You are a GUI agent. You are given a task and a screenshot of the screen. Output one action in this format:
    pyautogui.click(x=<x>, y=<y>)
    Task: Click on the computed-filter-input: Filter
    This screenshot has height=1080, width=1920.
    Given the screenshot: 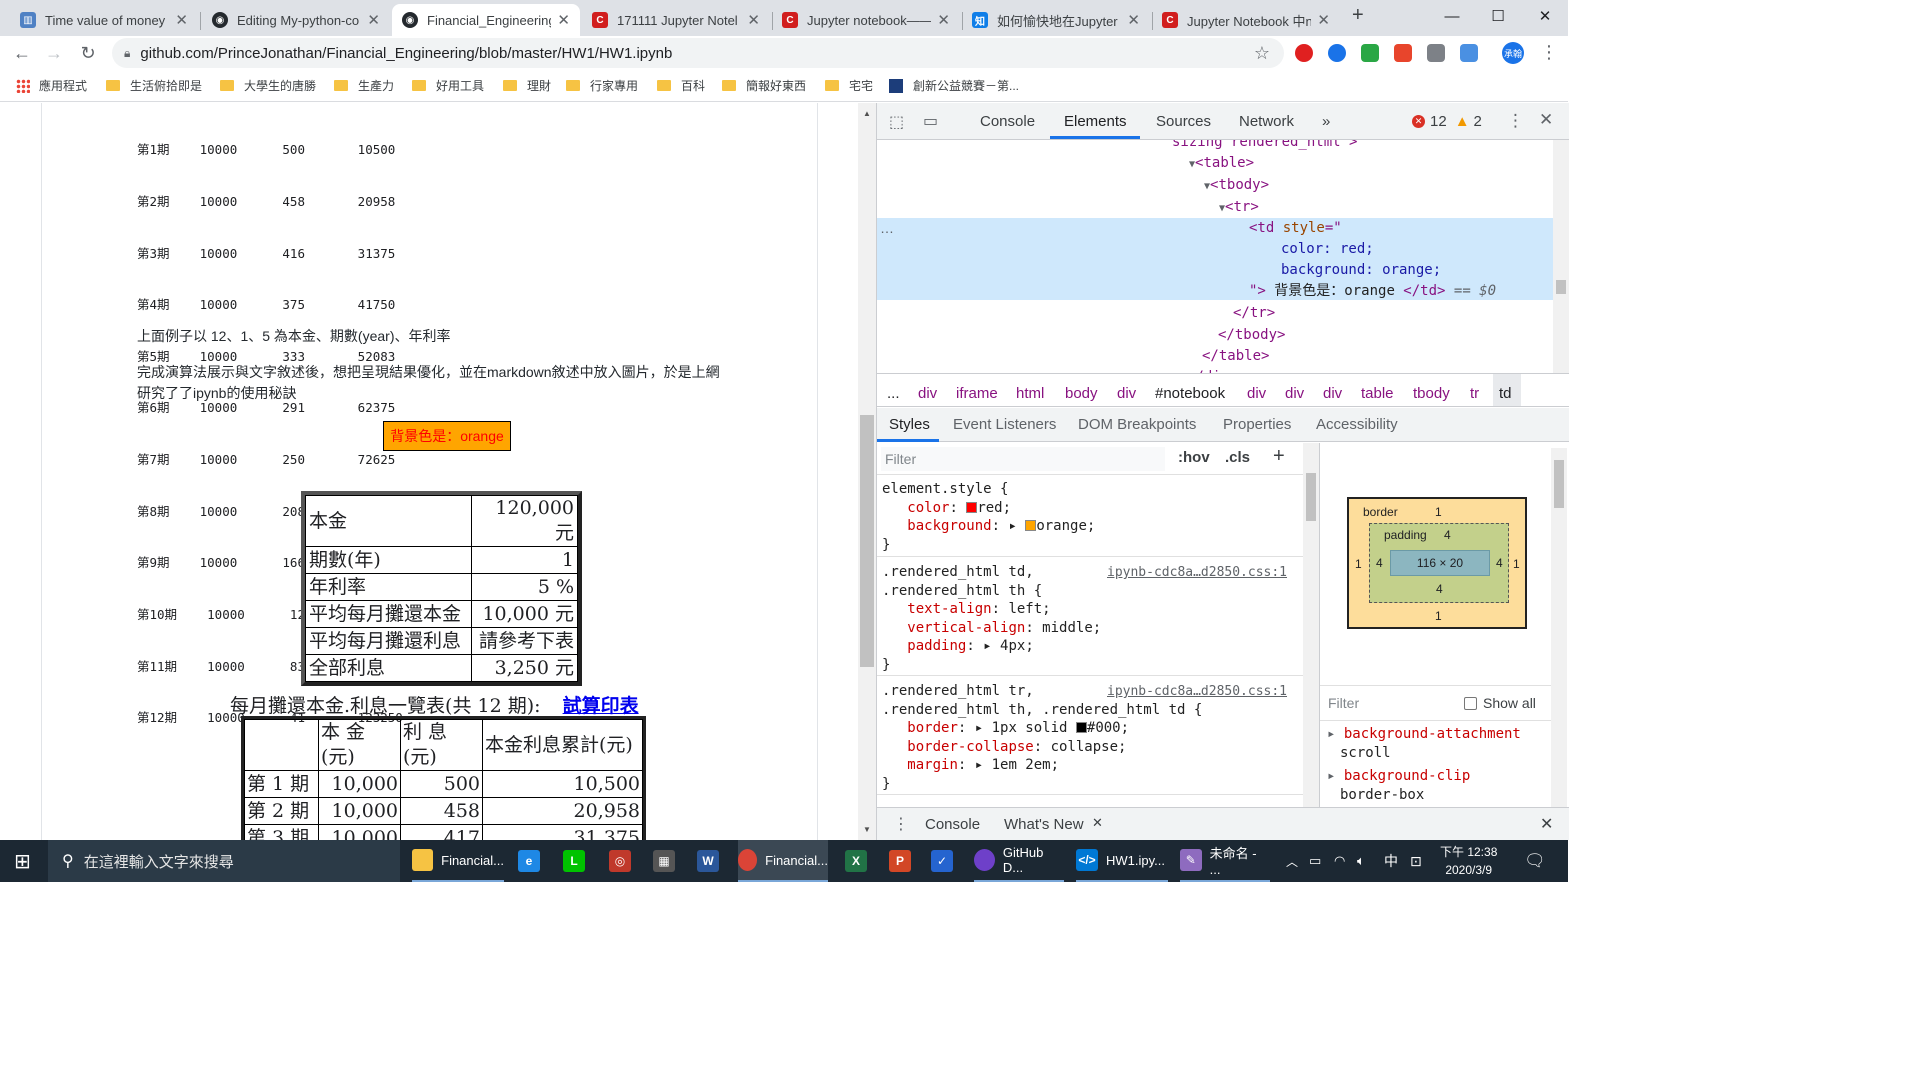 What is the action you would take?
    pyautogui.click(x=1343, y=703)
    